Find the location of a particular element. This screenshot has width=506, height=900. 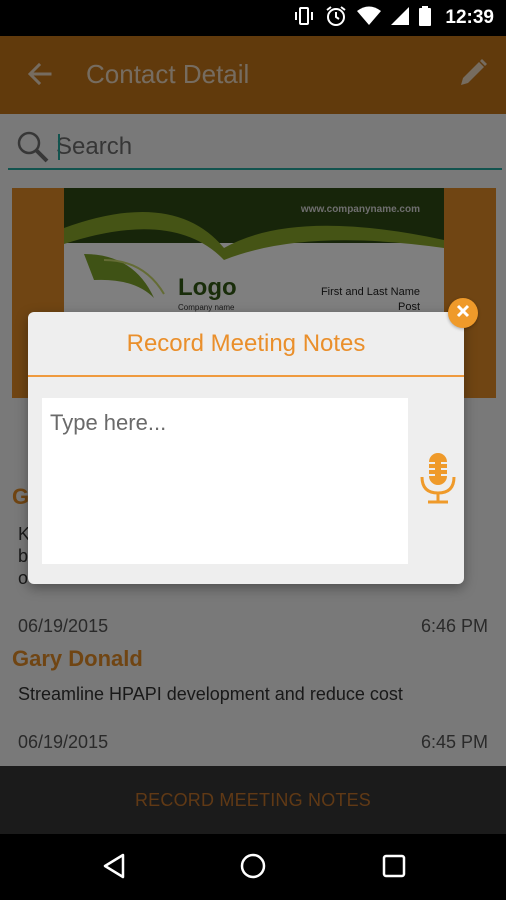

nav-recents-icon is located at coordinates (394, 868).